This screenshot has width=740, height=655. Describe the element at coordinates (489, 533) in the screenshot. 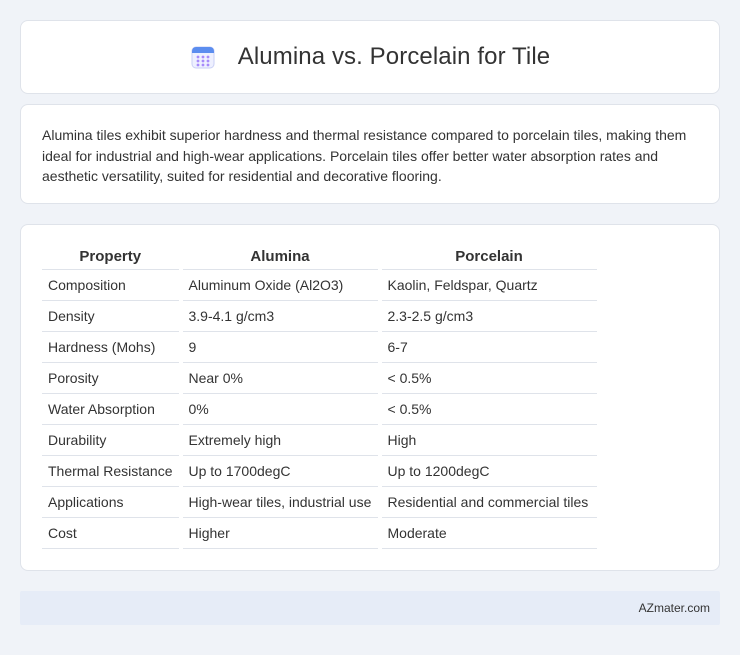

I see `cell-porcelain: Moderate` at that location.